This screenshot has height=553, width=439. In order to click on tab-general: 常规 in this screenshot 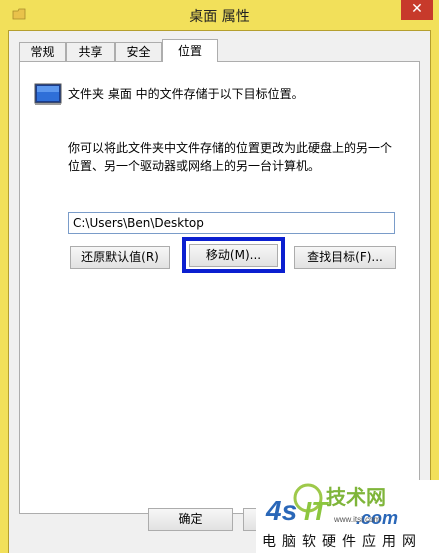, I will do `click(42, 51)`.